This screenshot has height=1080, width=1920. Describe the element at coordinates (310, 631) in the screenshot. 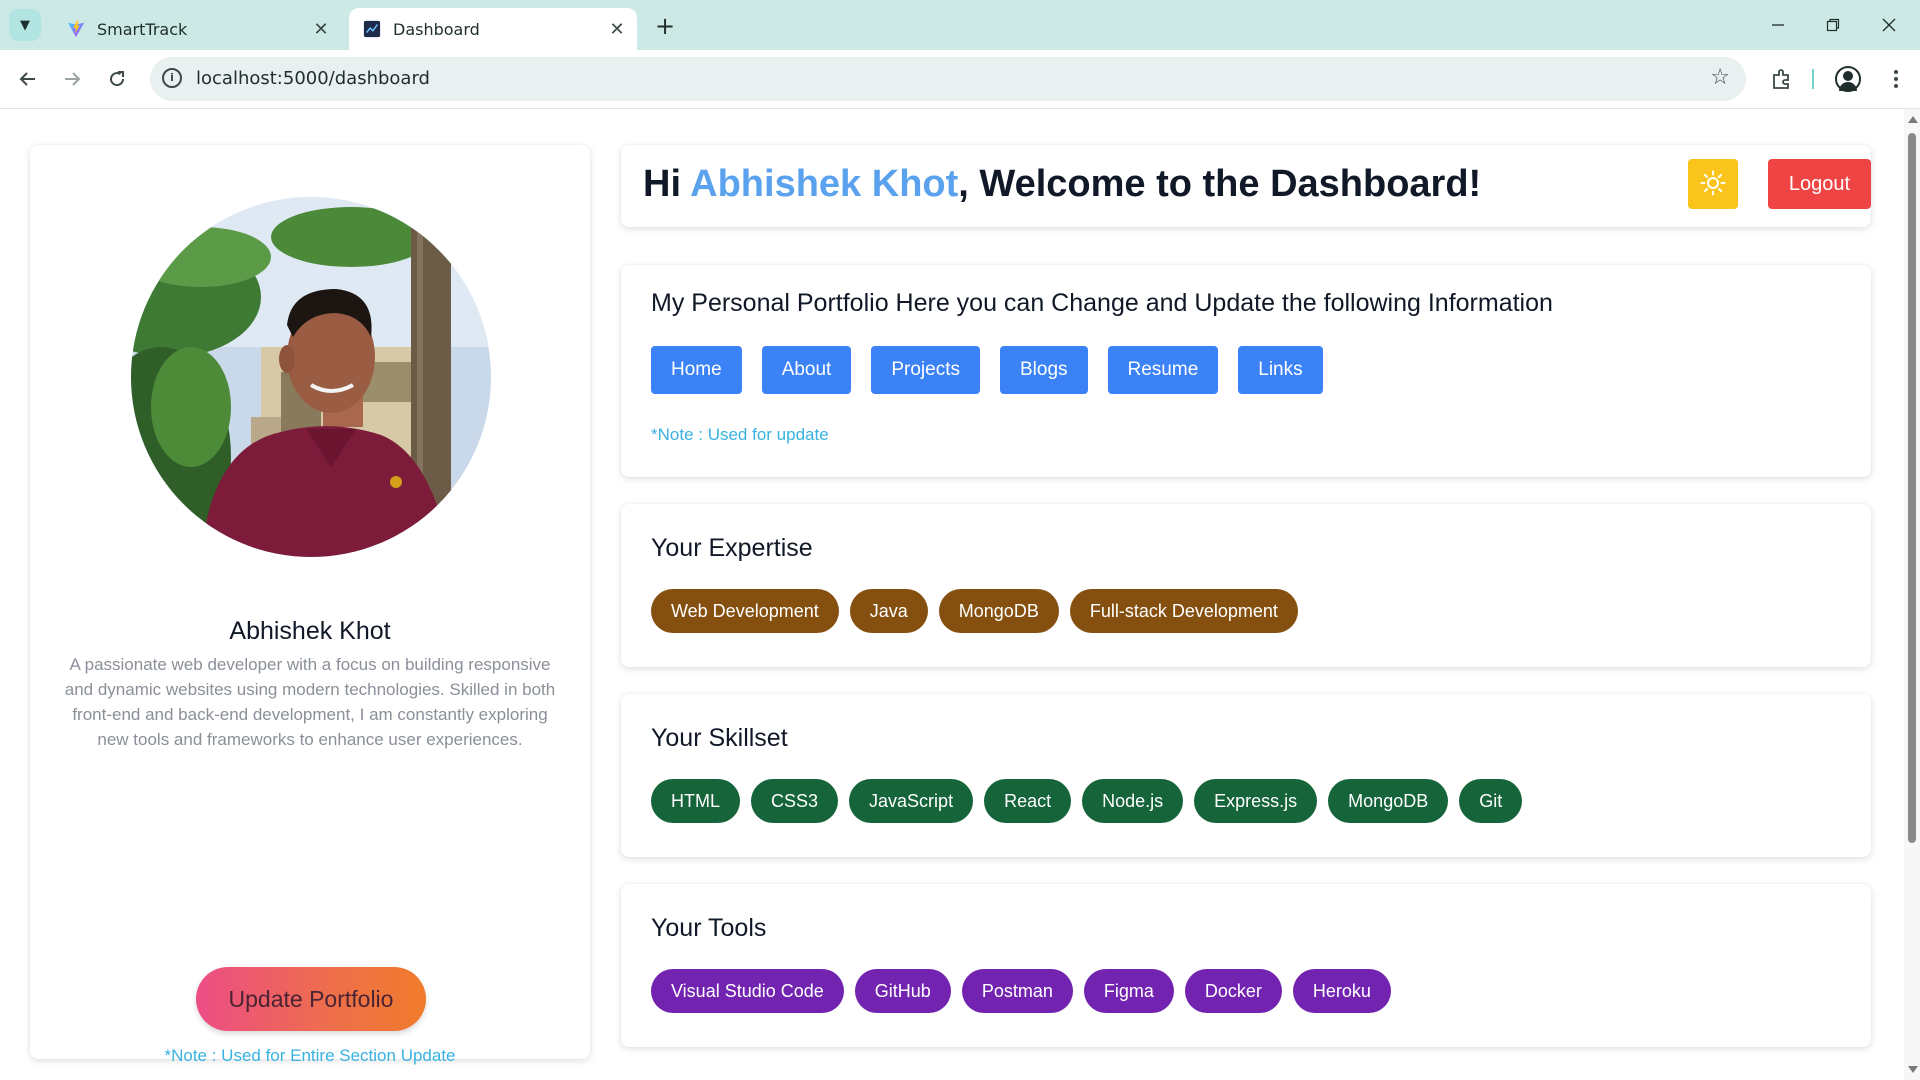

I see `profile-name: Abhishek Khot` at that location.